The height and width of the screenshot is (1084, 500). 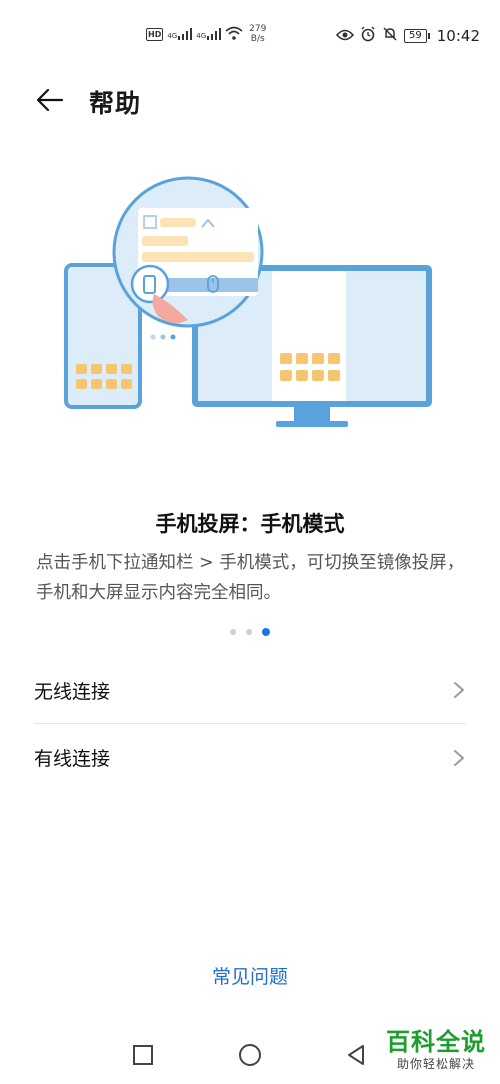 What do you see at coordinates (257, 39) in the screenshot?
I see `speed-unit: B/s` at bounding box center [257, 39].